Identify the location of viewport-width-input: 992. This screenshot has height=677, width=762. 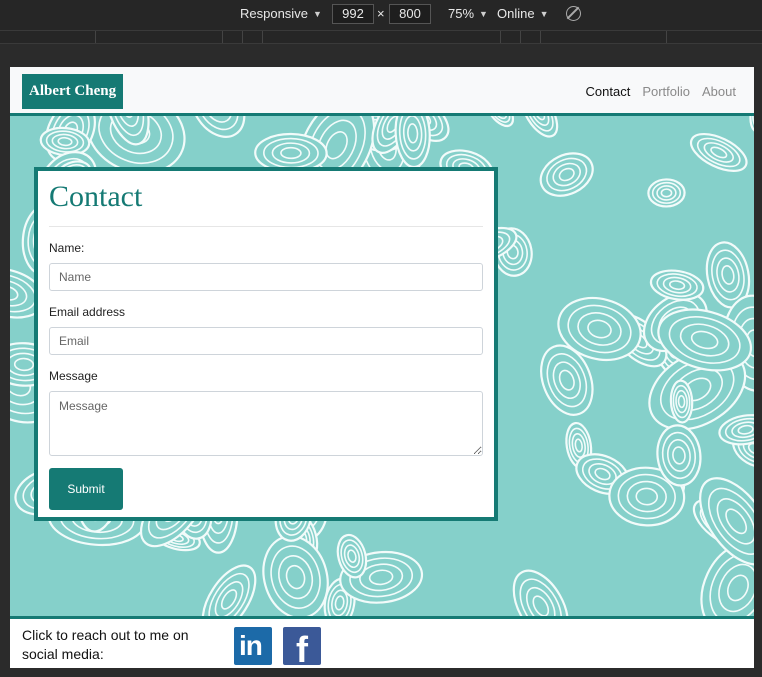
(353, 14).